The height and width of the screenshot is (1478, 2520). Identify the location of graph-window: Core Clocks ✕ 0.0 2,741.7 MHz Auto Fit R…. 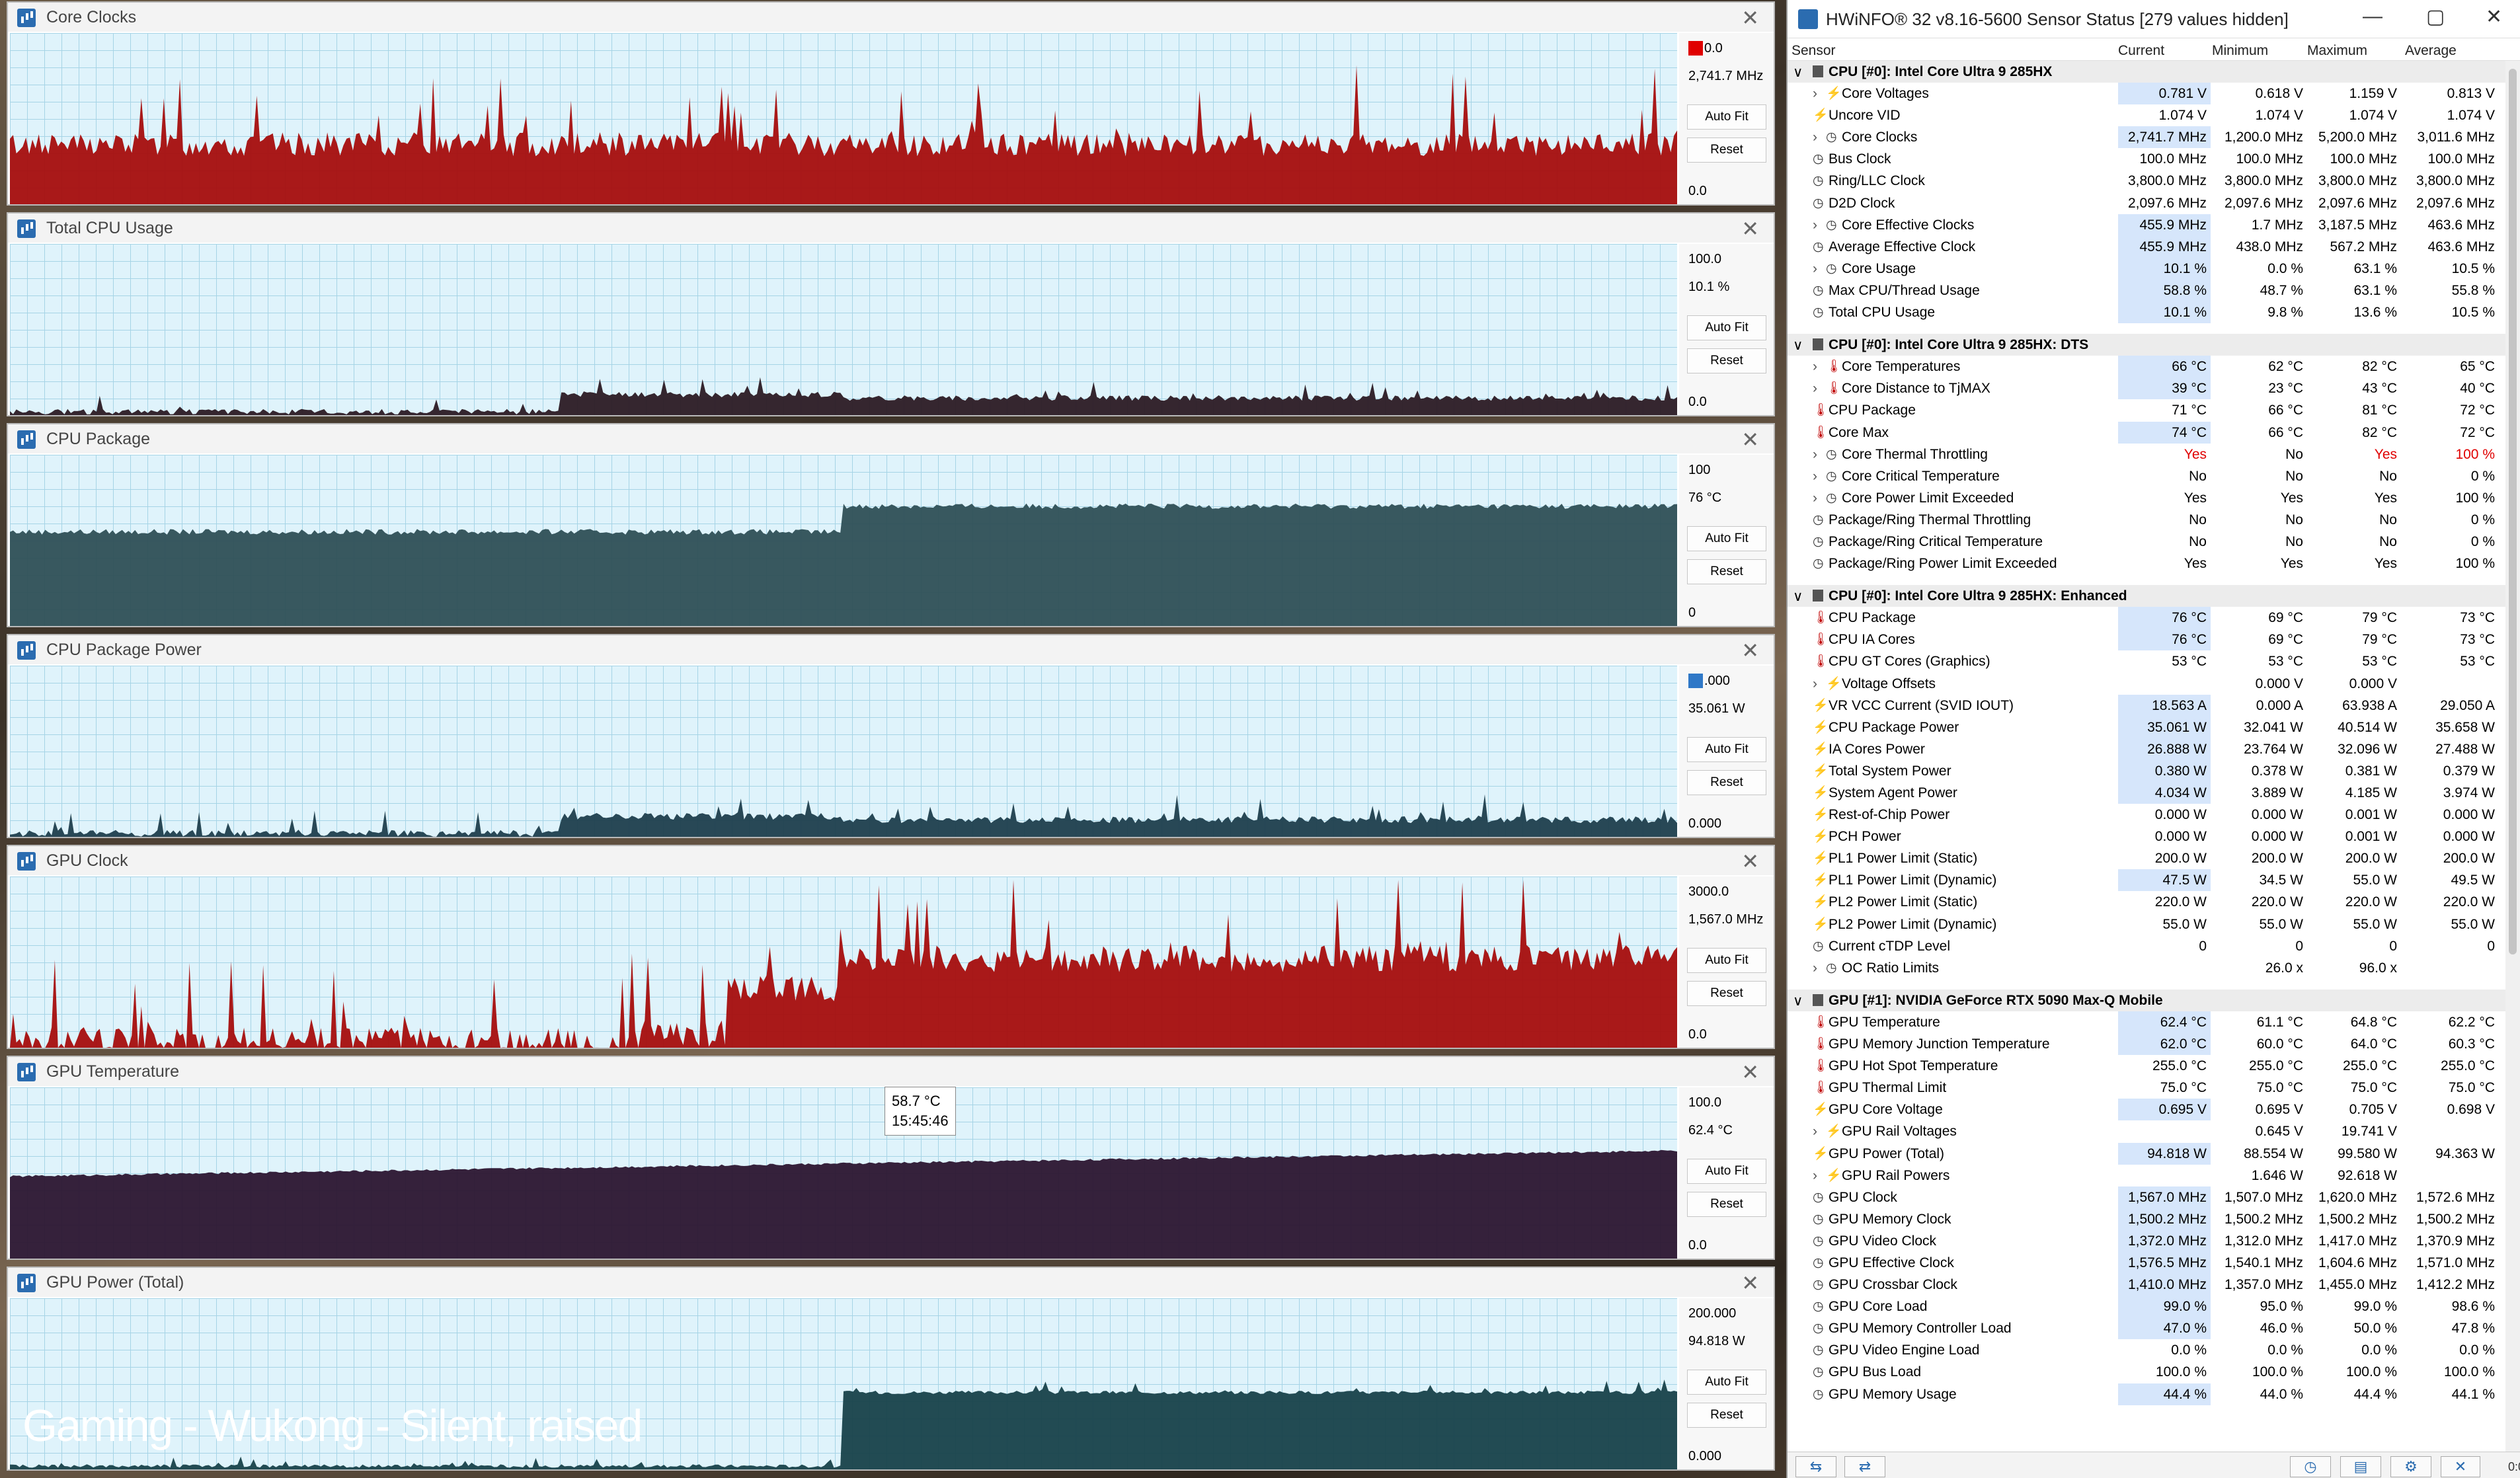
(891, 103).